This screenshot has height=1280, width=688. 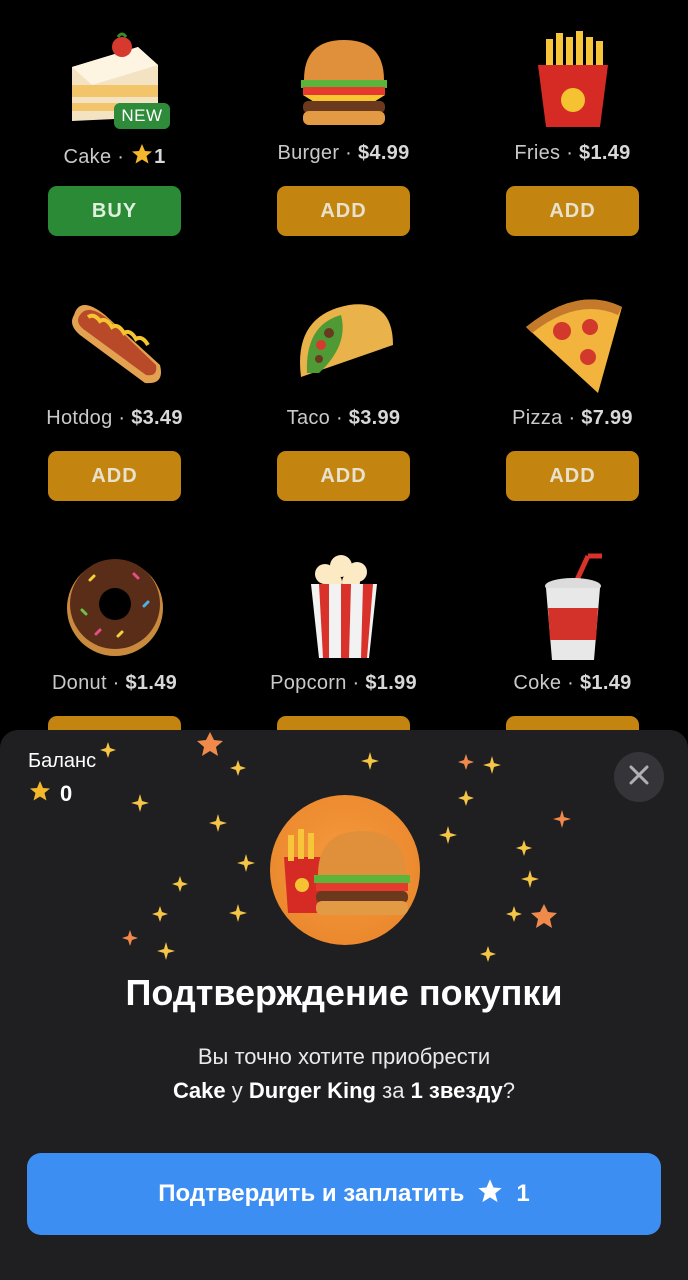 I want to click on balance-display: Баланс 0, so click(x=62, y=779).